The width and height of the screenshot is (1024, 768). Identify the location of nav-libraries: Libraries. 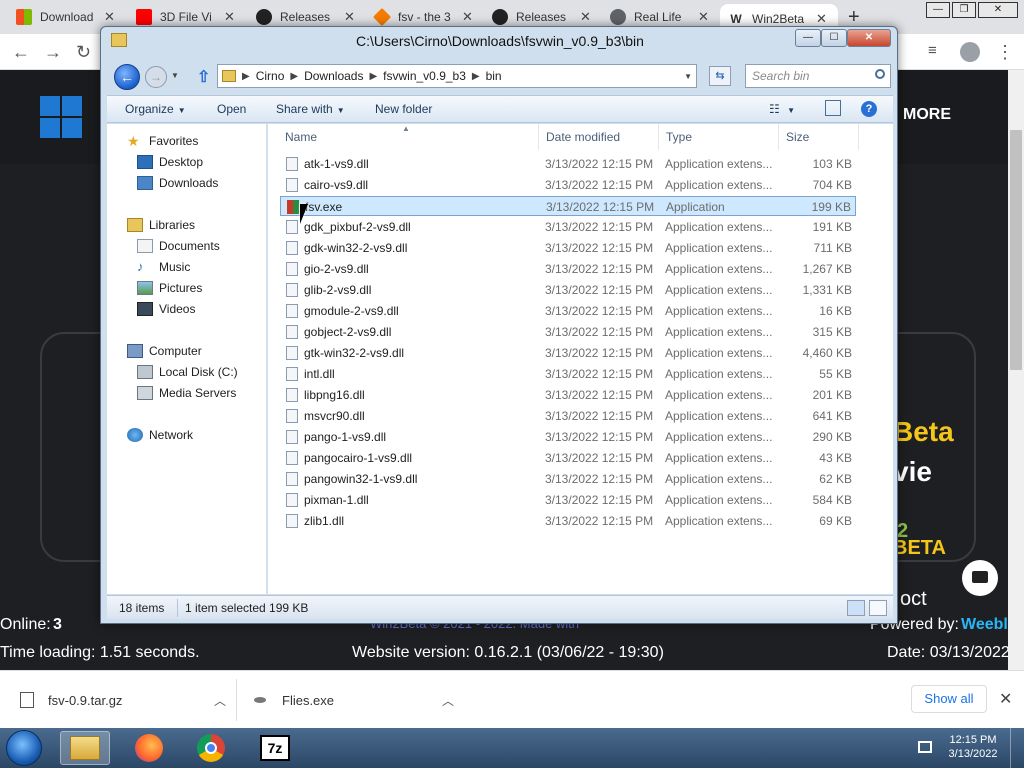
(161, 225).